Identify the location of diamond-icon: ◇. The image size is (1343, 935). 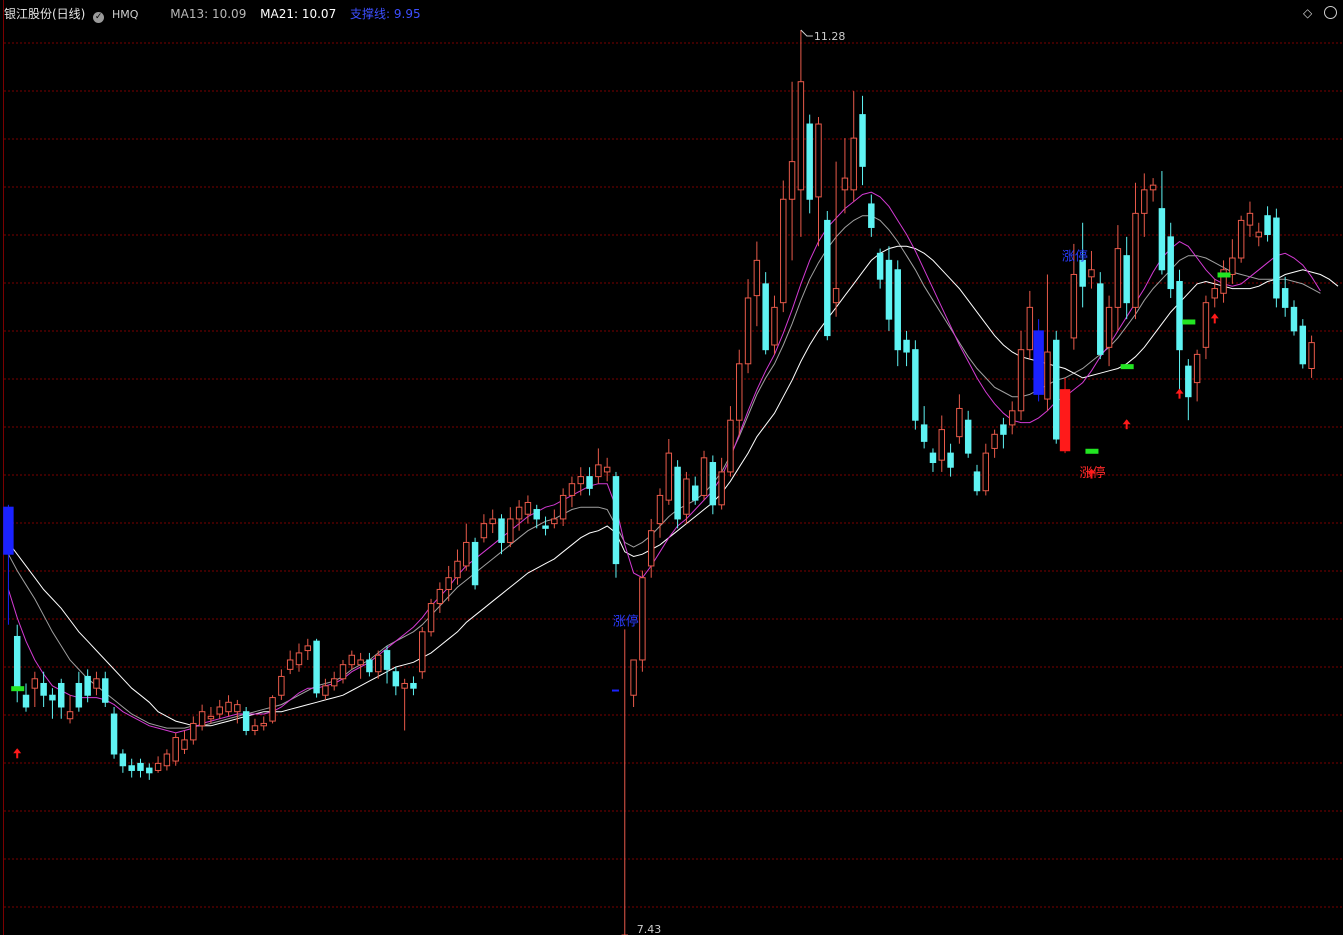
(1307, 13).